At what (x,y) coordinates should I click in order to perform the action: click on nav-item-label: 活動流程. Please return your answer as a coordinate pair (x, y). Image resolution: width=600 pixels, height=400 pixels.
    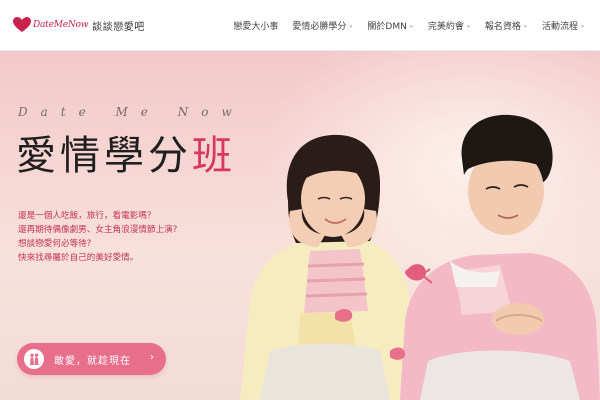
    Looking at the image, I should click on (559, 26).